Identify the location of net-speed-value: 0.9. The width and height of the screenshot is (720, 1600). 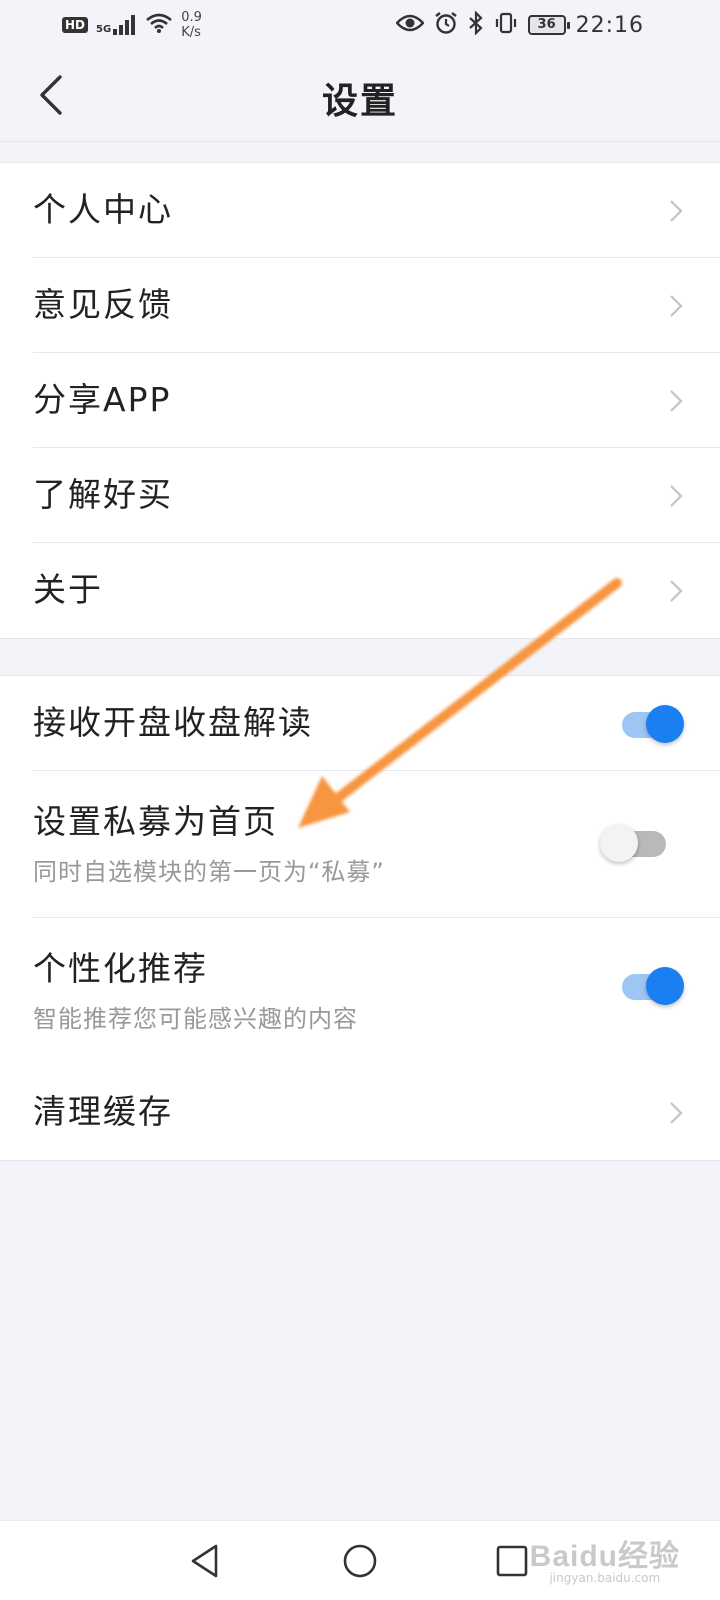
(191, 17).